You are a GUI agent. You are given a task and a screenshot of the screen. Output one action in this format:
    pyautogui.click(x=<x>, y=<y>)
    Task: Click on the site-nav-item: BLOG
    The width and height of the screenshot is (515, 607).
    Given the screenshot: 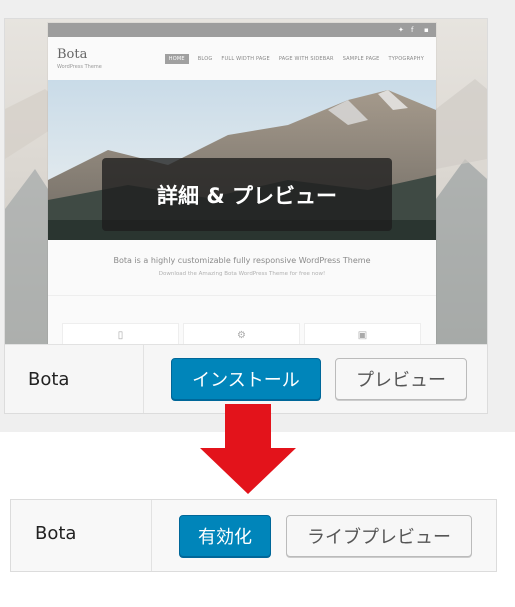 What is the action you would take?
    pyautogui.click(x=205, y=59)
    